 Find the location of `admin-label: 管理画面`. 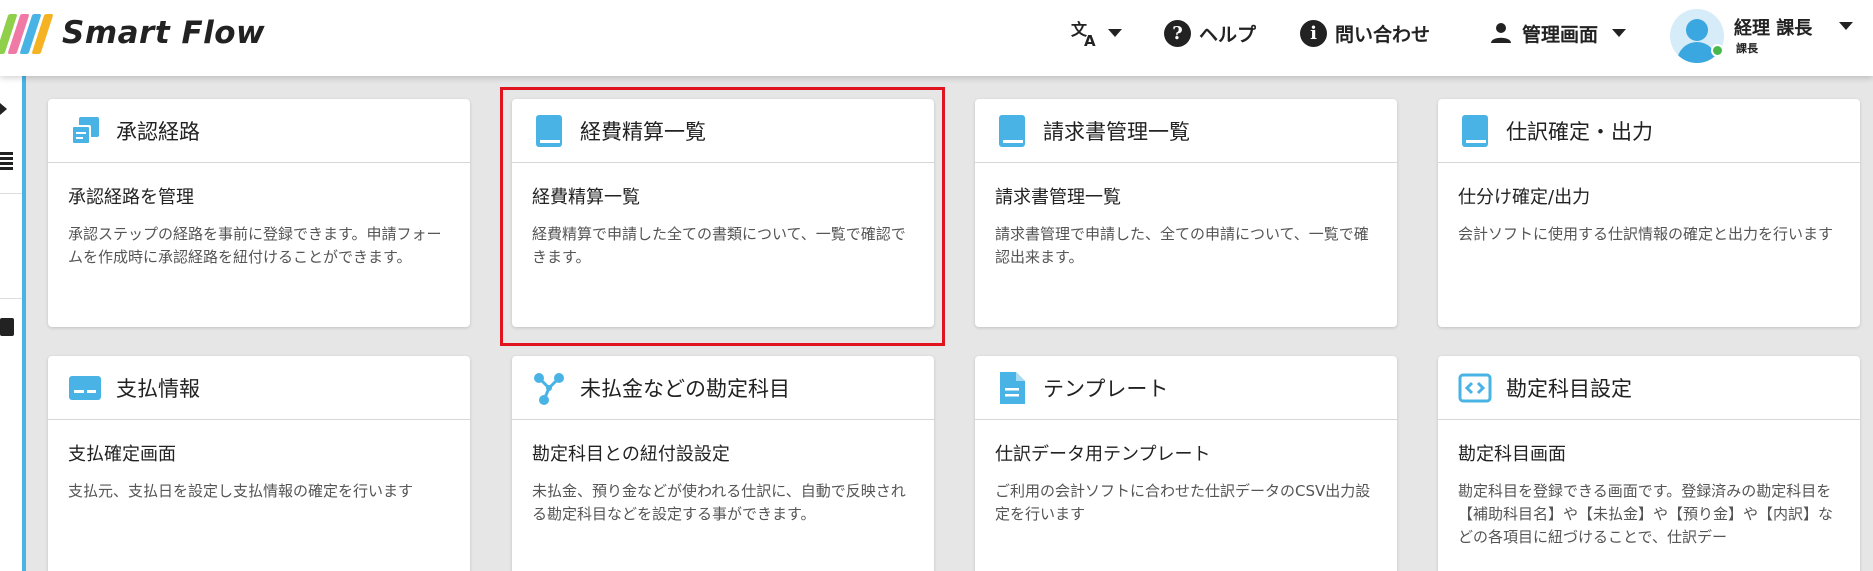

admin-label: 管理画面 is located at coordinates (1560, 34).